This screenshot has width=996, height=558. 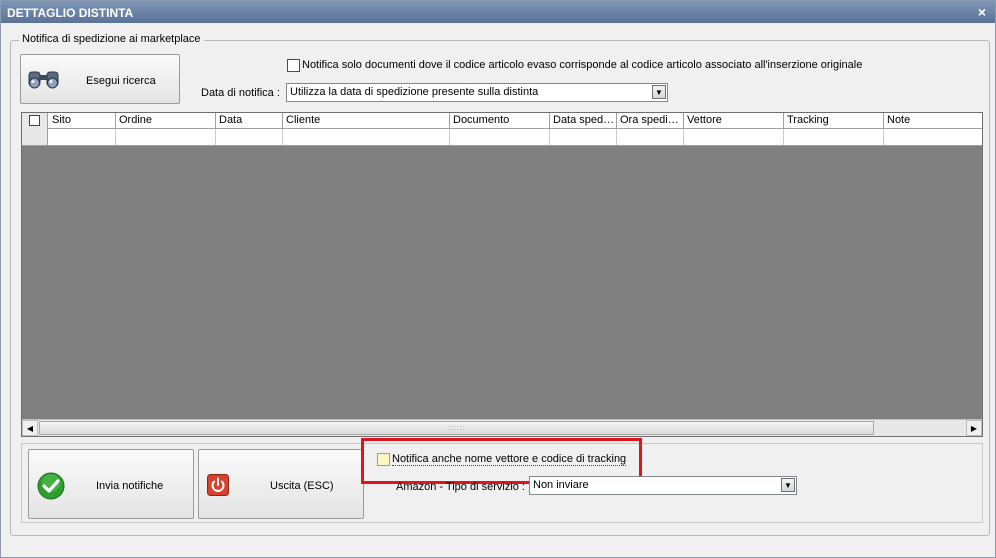 What do you see at coordinates (663, 485) in the screenshot?
I see `amazon-service-select: Non inviare ▼` at bounding box center [663, 485].